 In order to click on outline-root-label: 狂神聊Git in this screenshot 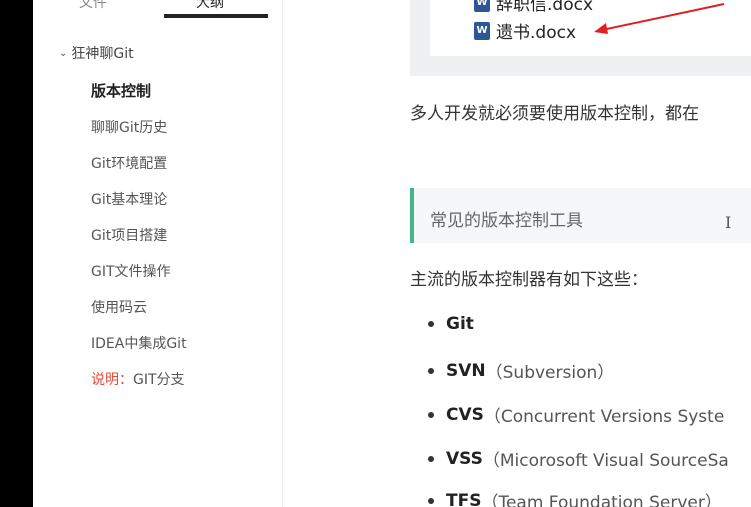, I will do `click(102, 54)`.